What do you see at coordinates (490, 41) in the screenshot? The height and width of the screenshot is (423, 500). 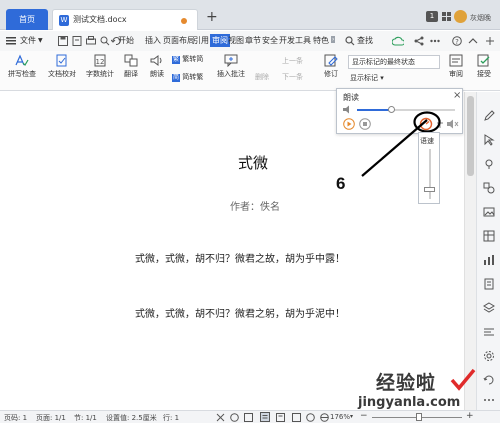 I see `minimize-ribbon-icon` at bounding box center [490, 41].